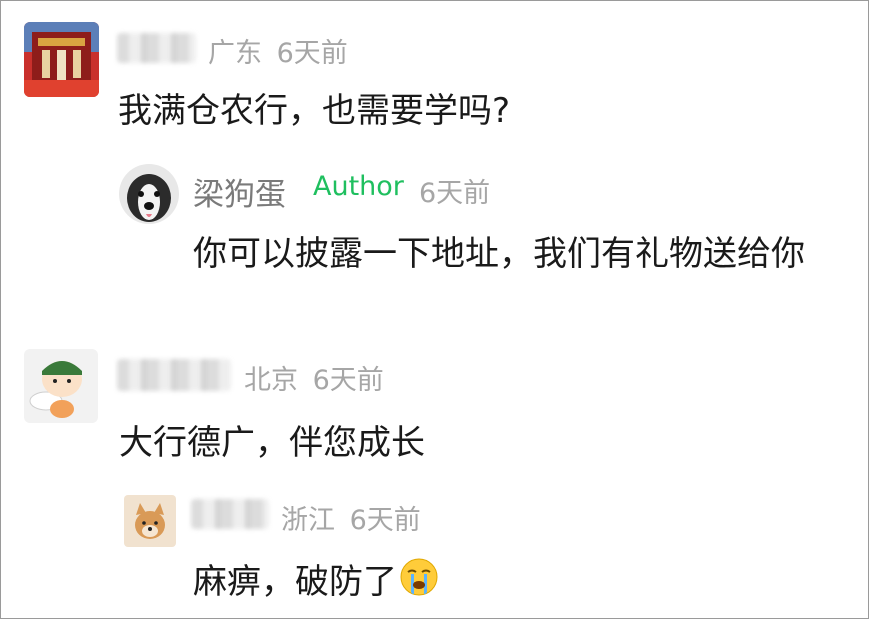 The image size is (869, 619). I want to click on reply-meta: 浙江 6天前, so click(351, 517).